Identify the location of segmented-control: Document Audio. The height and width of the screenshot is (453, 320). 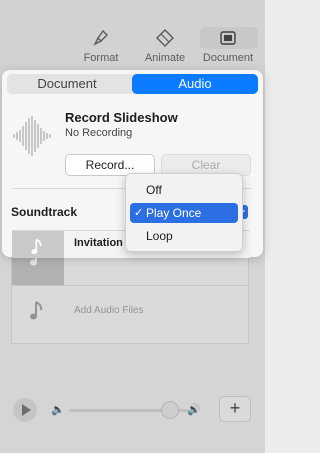
(132, 84).